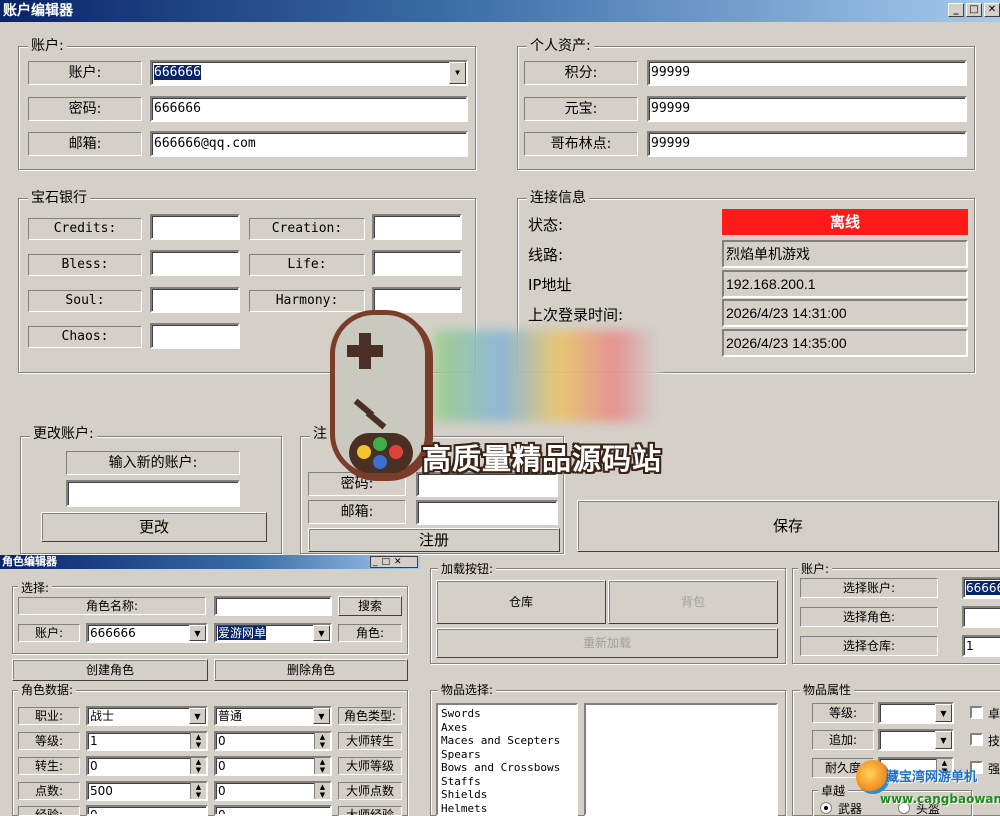 This screenshot has width=1000, height=816. I want to click on list-item: Spears, so click(507, 755).